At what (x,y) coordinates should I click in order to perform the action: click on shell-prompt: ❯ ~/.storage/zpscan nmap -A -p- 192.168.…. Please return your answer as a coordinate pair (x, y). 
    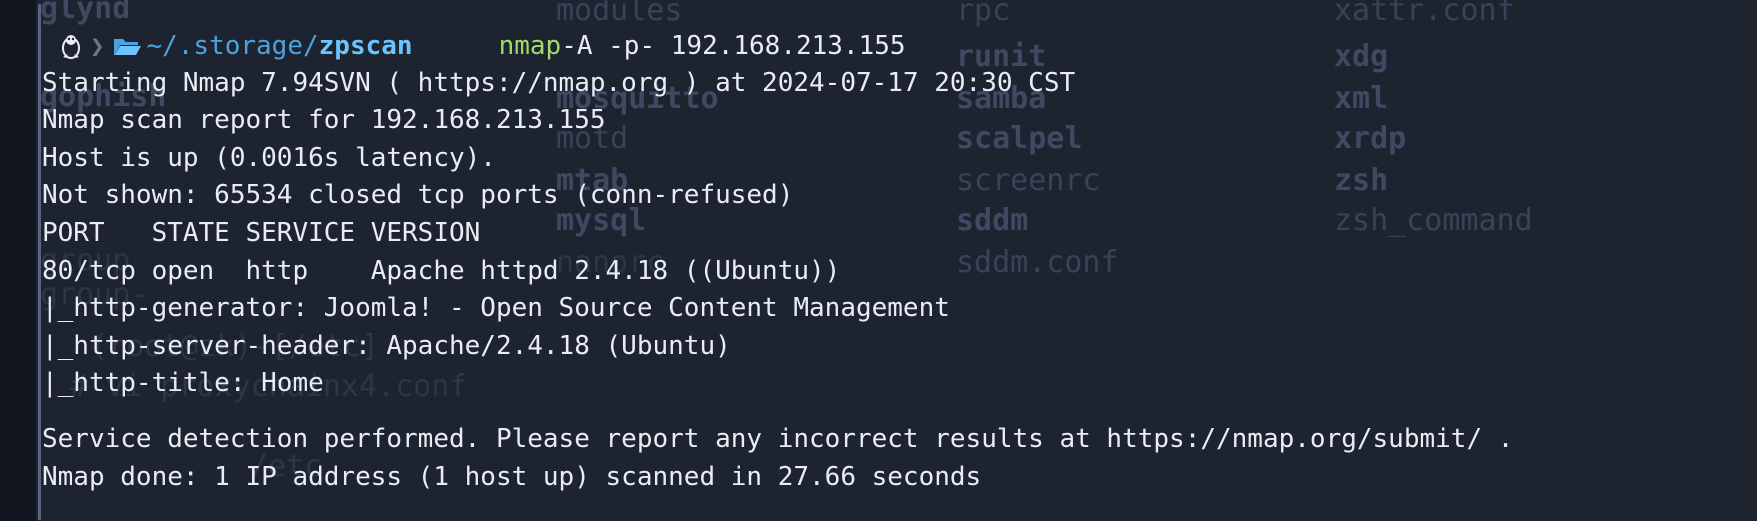
    Looking at the image, I should click on (892, 46).